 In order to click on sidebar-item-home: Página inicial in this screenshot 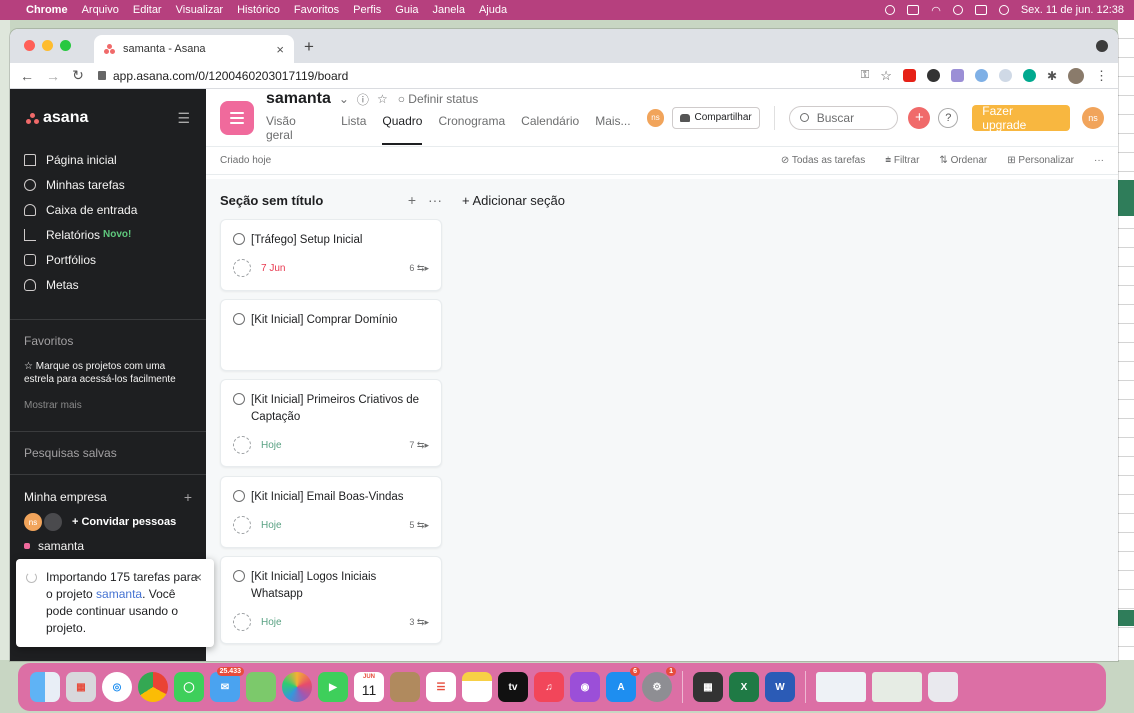, I will do `click(108, 159)`.